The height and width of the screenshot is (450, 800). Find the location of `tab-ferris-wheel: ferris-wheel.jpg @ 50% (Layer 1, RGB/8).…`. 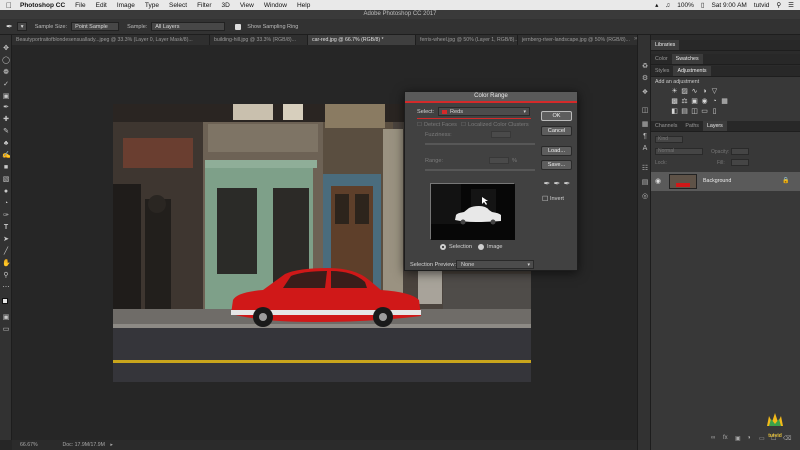

tab-ferris-wheel: ferris-wheel.jpg @ 50% (Layer 1, RGB/8).… is located at coordinates (467, 40).